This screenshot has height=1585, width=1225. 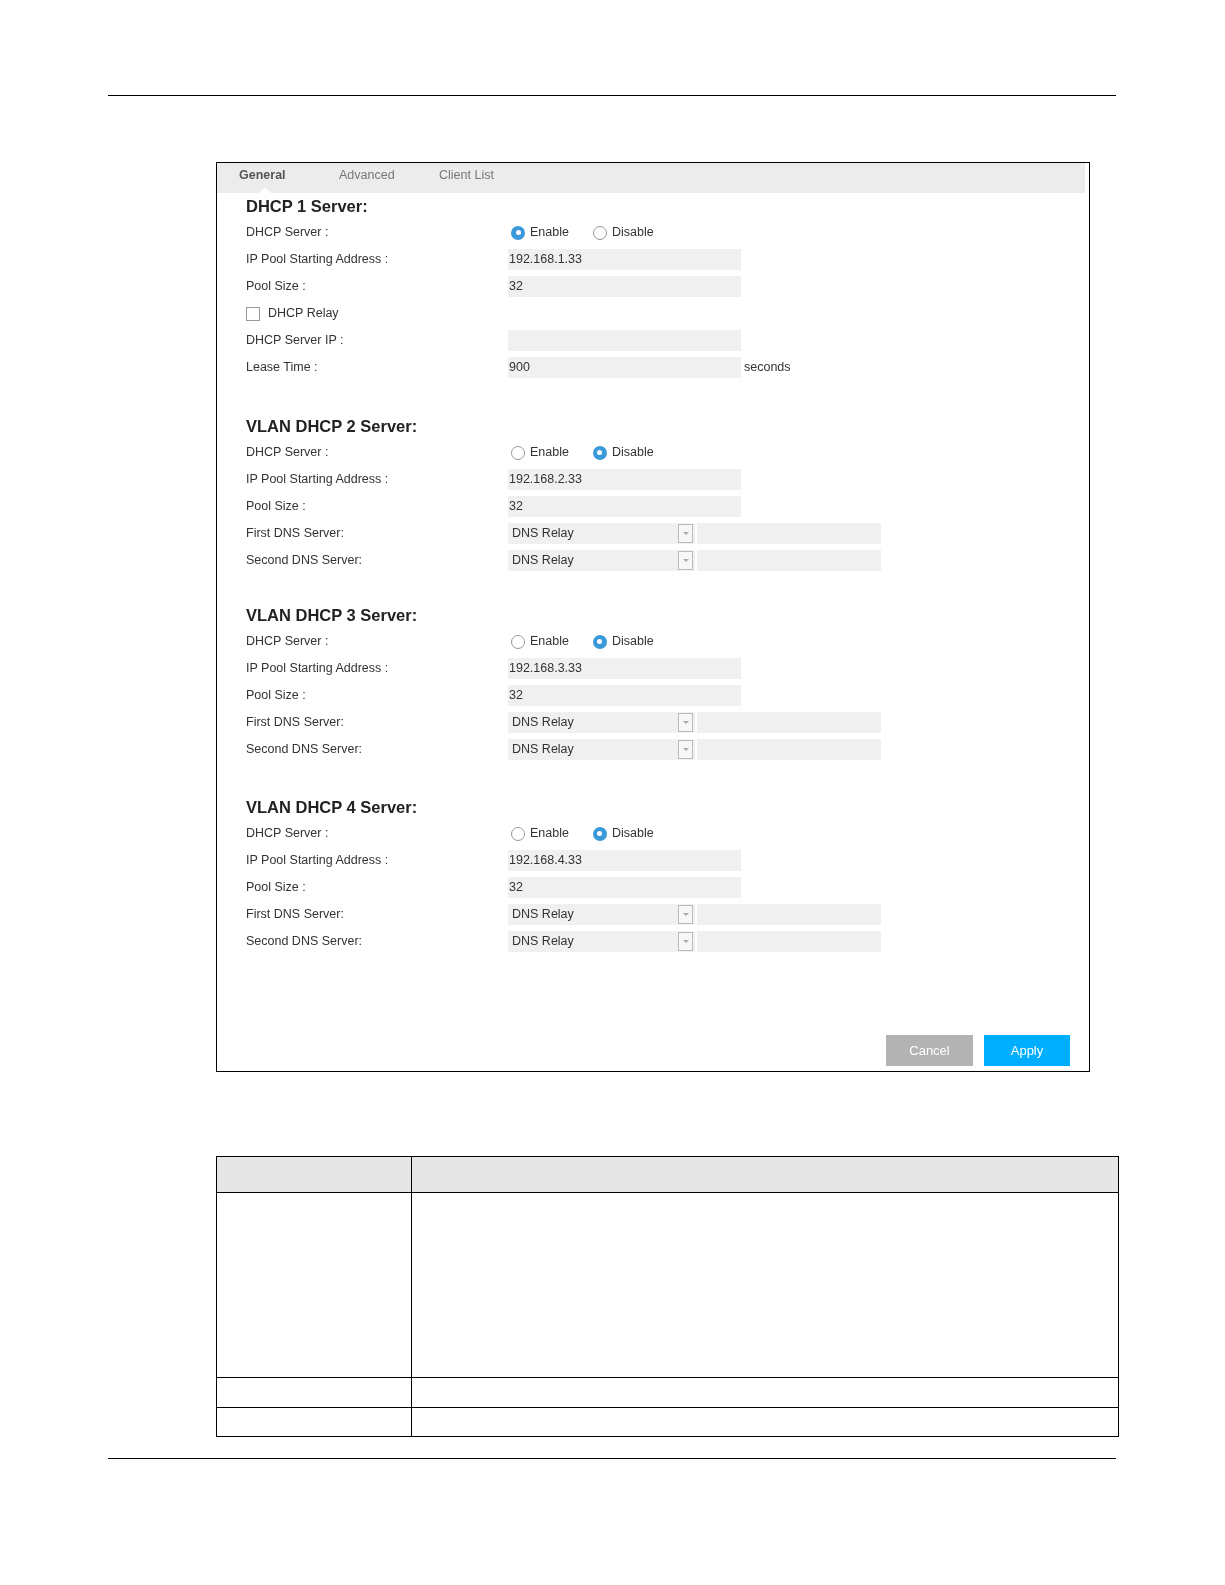 What do you see at coordinates (332, 426) in the screenshot?
I see `section-heading: VLAN DHCP 2 Server:` at bounding box center [332, 426].